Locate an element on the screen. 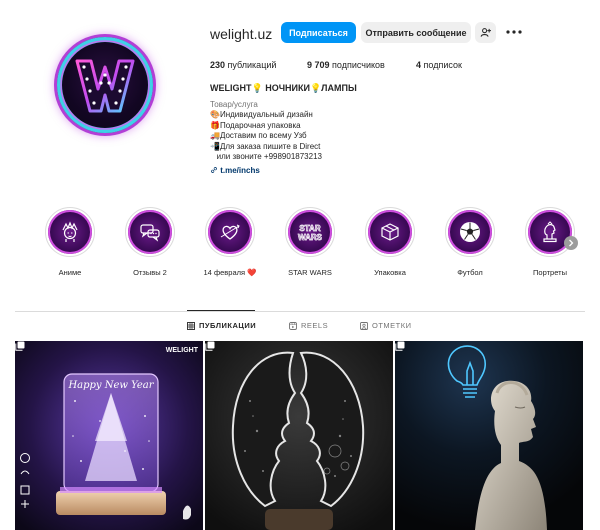 The height and width of the screenshot is (530, 600). highlight-label: 14 февраля ❤️ is located at coordinates (230, 272).